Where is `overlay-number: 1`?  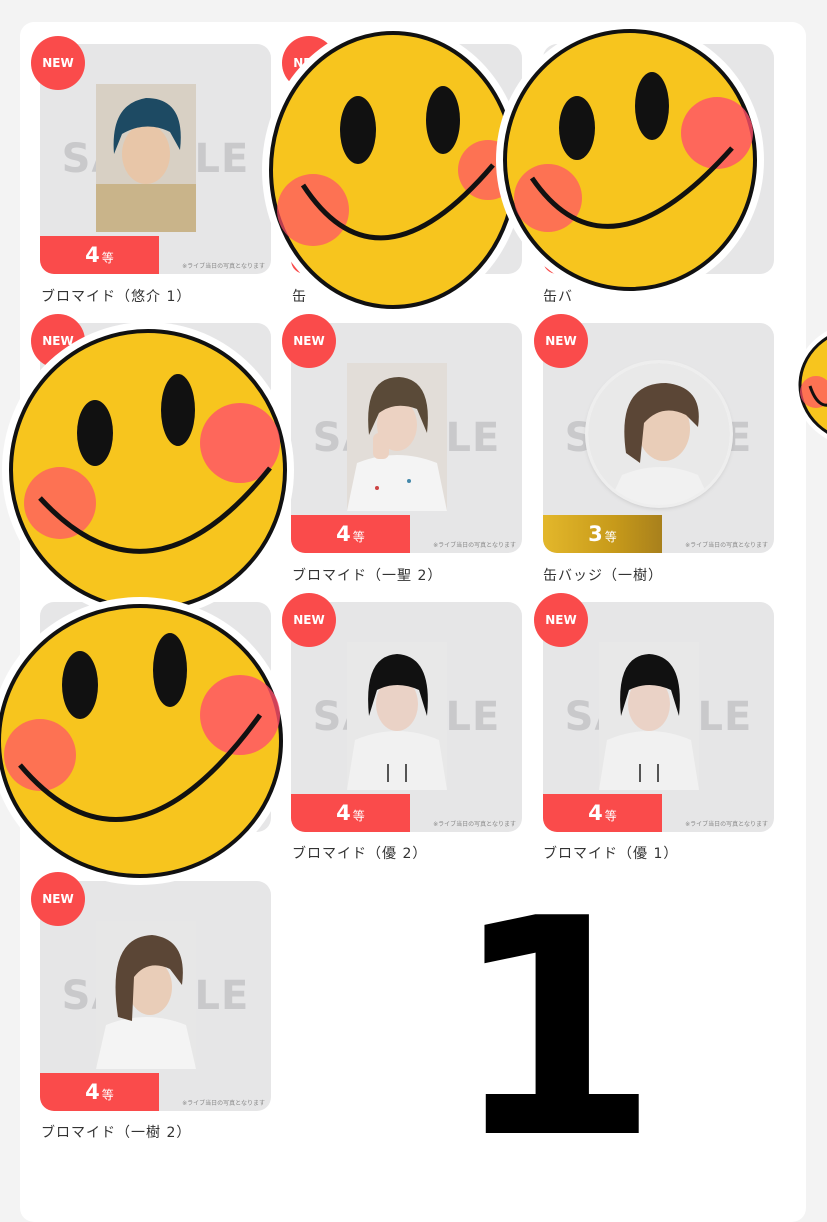
overlay-number: 1 is located at coordinates (555, 1029).